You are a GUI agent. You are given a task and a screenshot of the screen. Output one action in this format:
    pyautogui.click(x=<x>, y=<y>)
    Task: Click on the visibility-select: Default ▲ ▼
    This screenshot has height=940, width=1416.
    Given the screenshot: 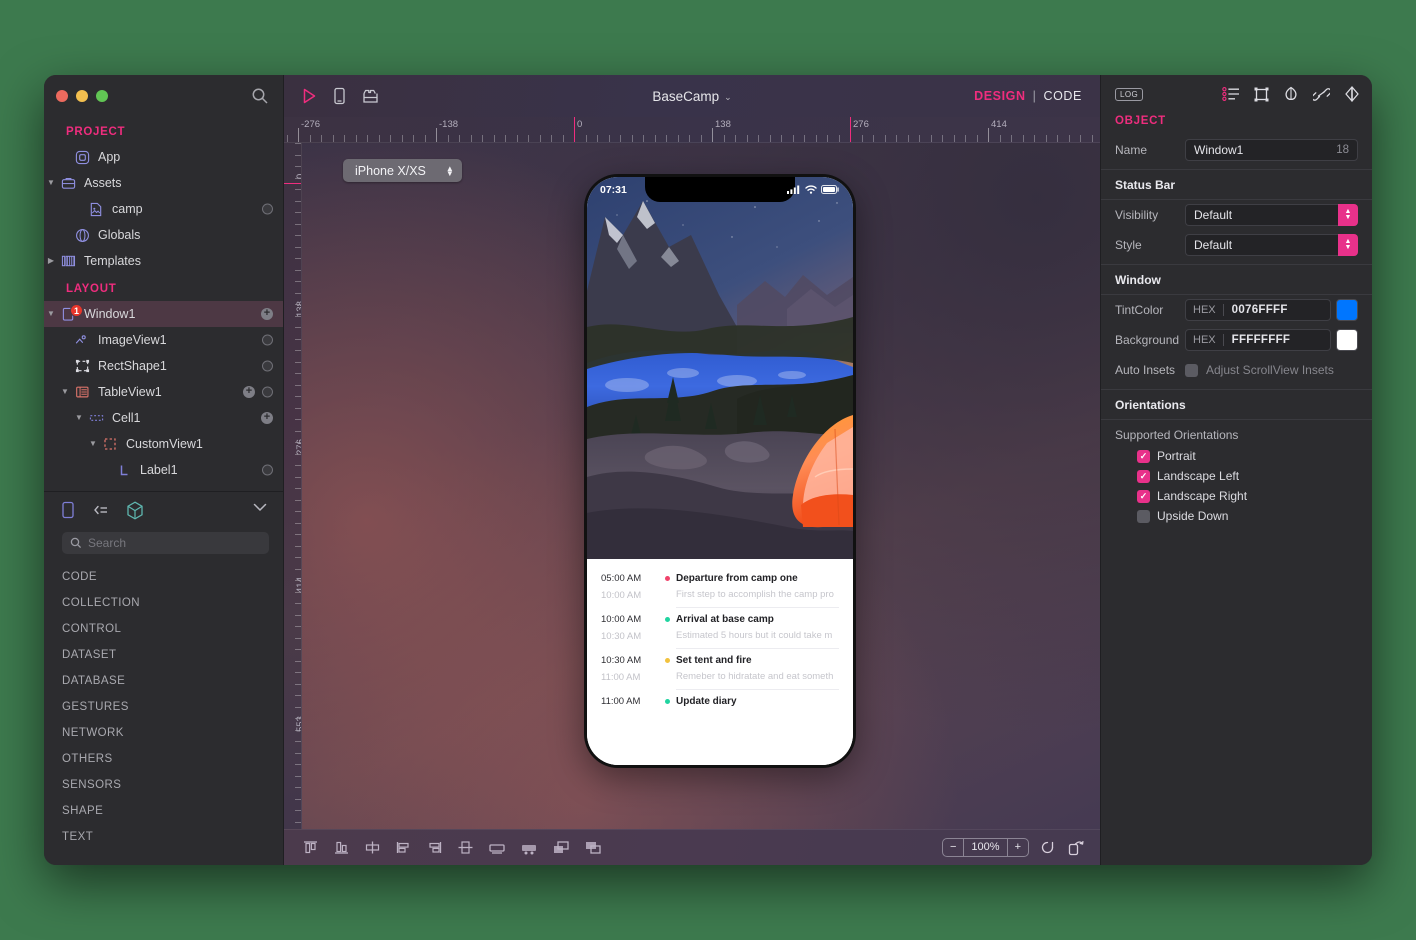 What is the action you would take?
    pyautogui.click(x=1271, y=215)
    